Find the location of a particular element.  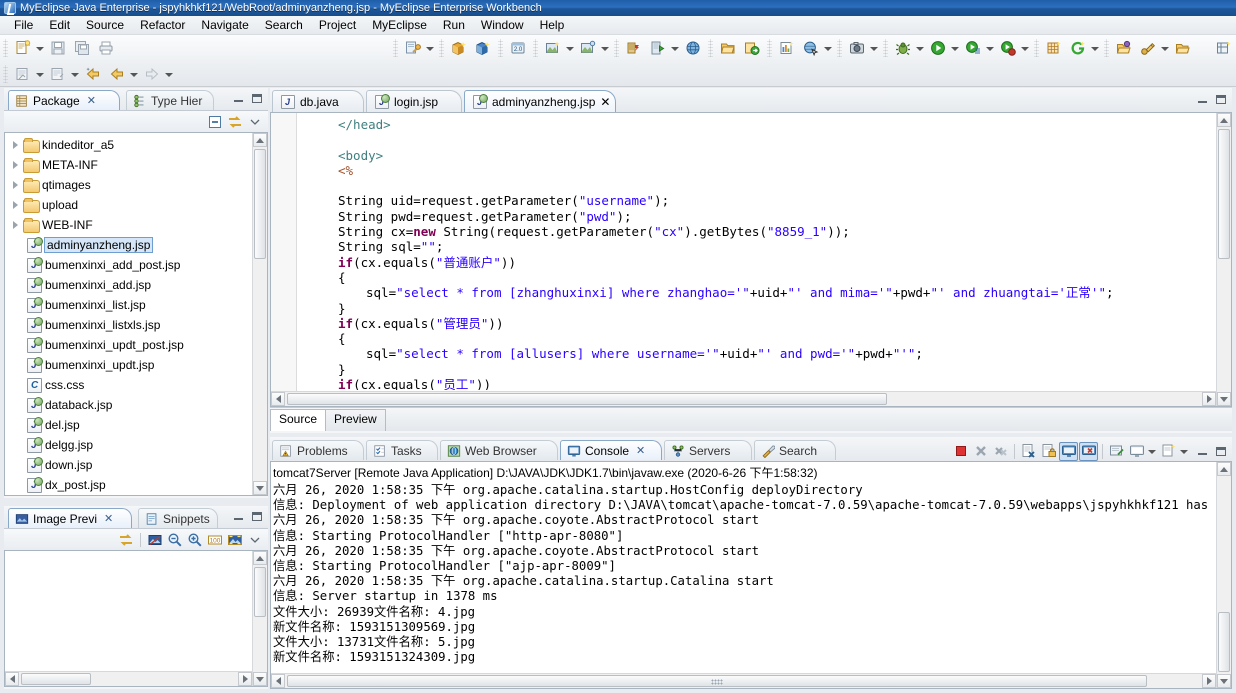

forward-dropdown is located at coordinates (168, 74).